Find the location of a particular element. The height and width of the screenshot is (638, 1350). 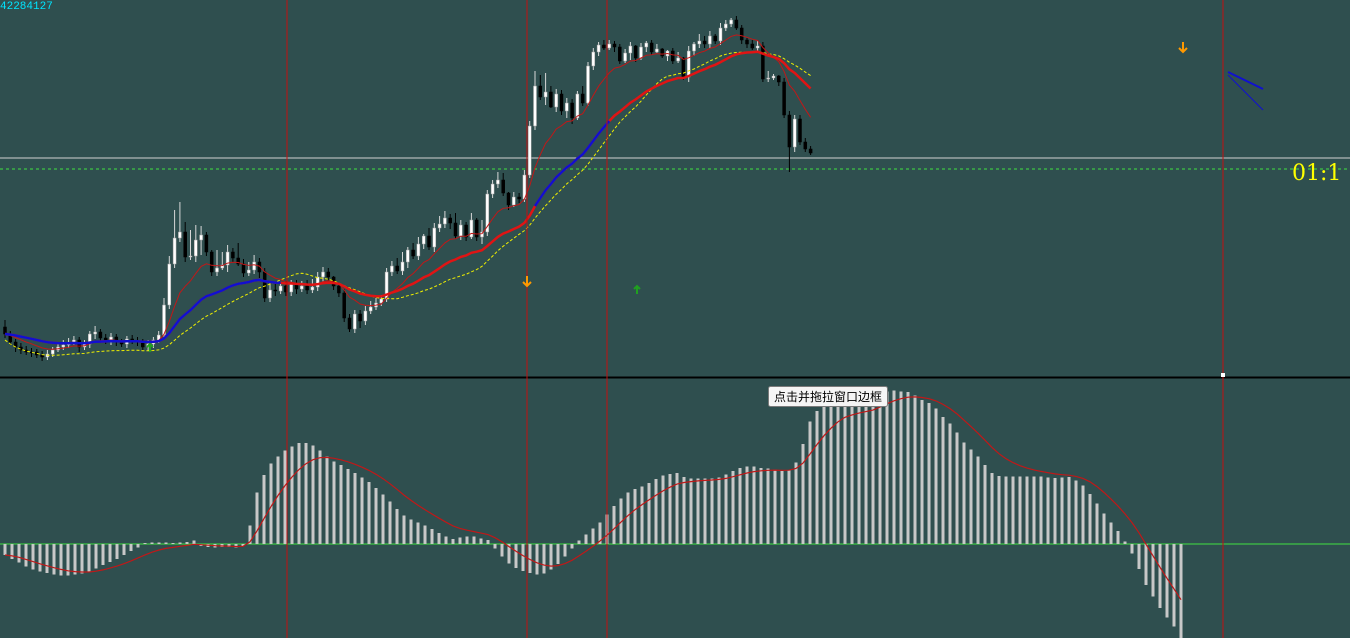

drag-window-border-tooltip: 点击并拖拉窗口边框 is located at coordinates (828, 396).